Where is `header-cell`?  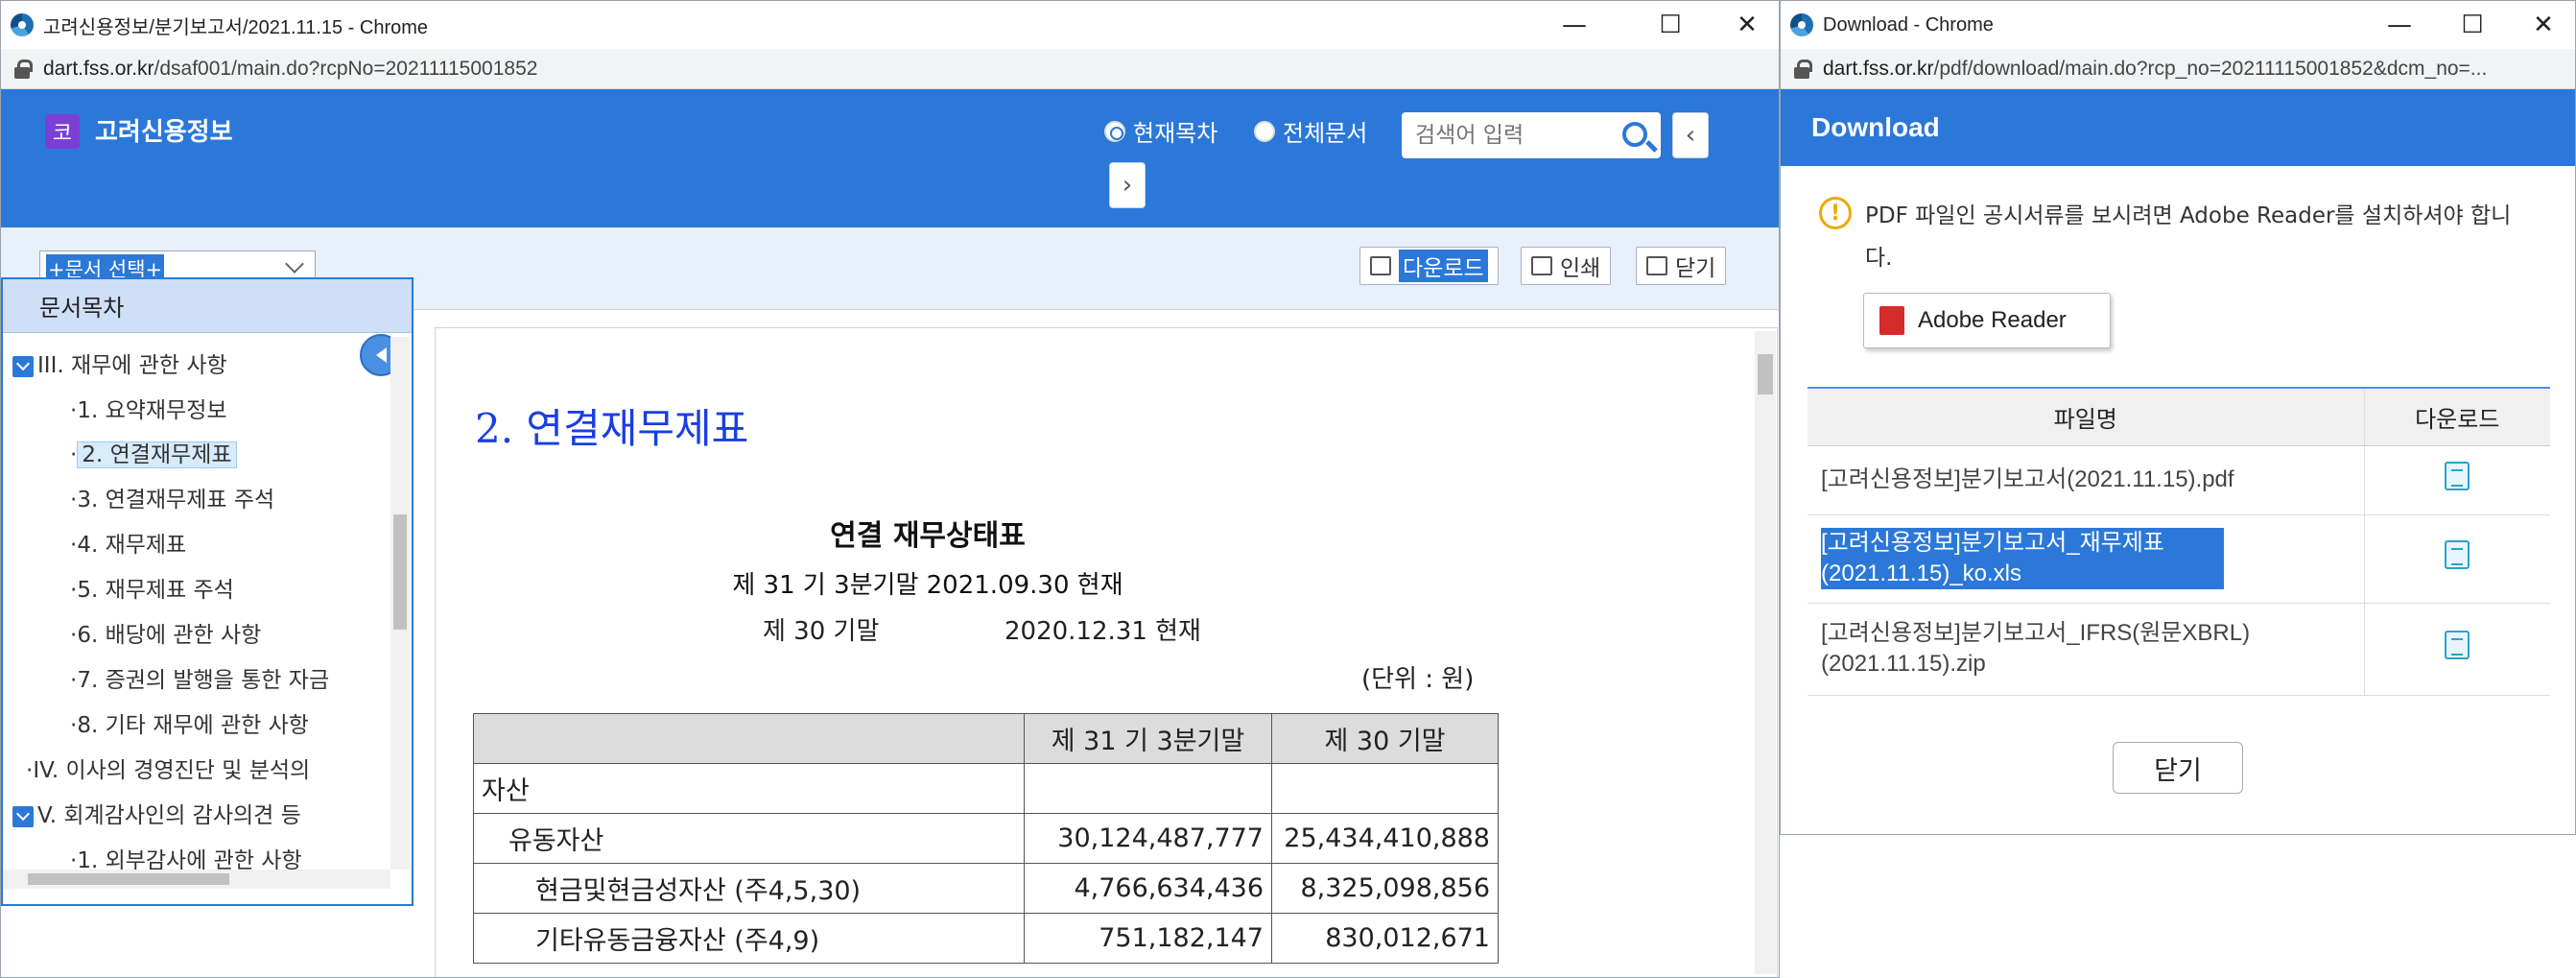
header-cell is located at coordinates (749, 738).